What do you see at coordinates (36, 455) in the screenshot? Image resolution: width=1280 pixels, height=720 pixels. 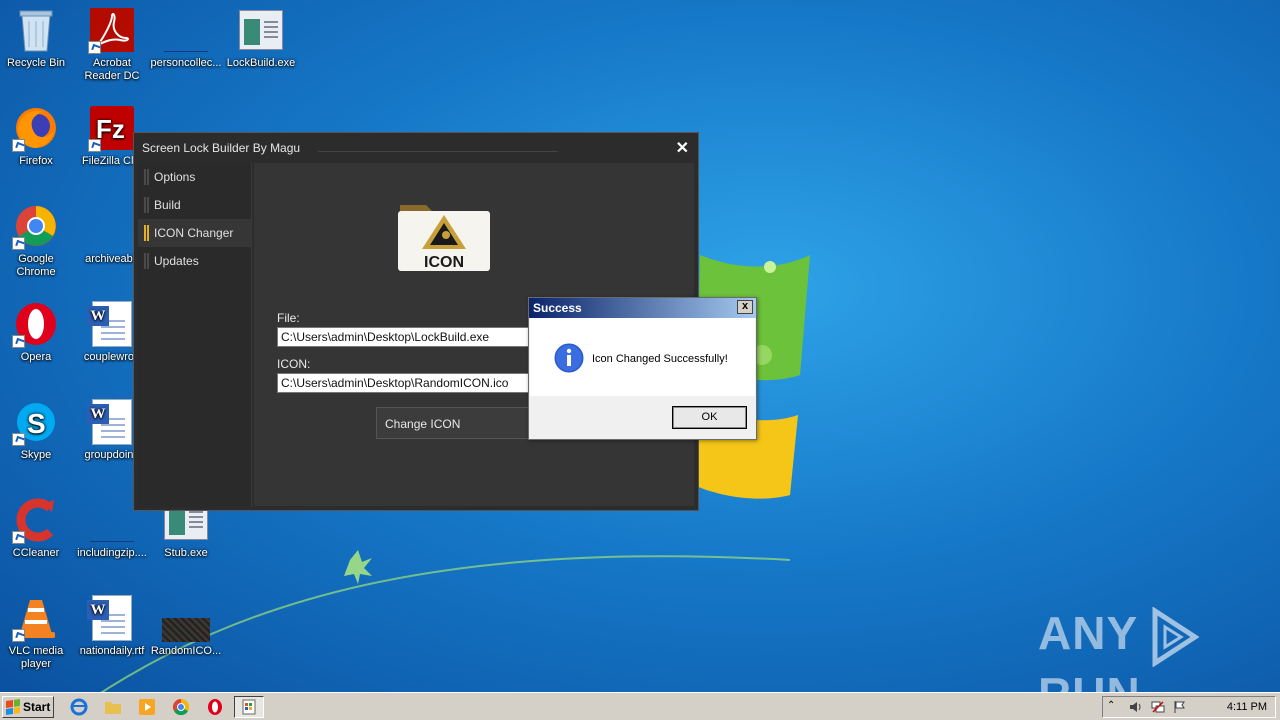 I see `desktop-icon-label: Skype` at bounding box center [36, 455].